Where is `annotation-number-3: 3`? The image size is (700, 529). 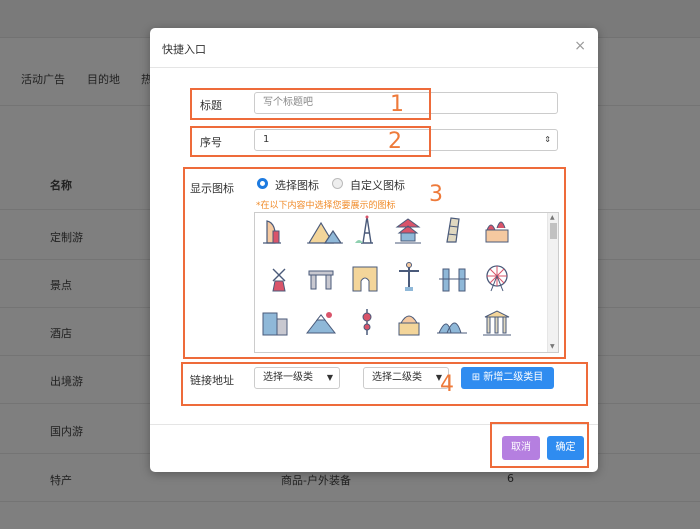 annotation-number-3: 3 is located at coordinates (436, 194).